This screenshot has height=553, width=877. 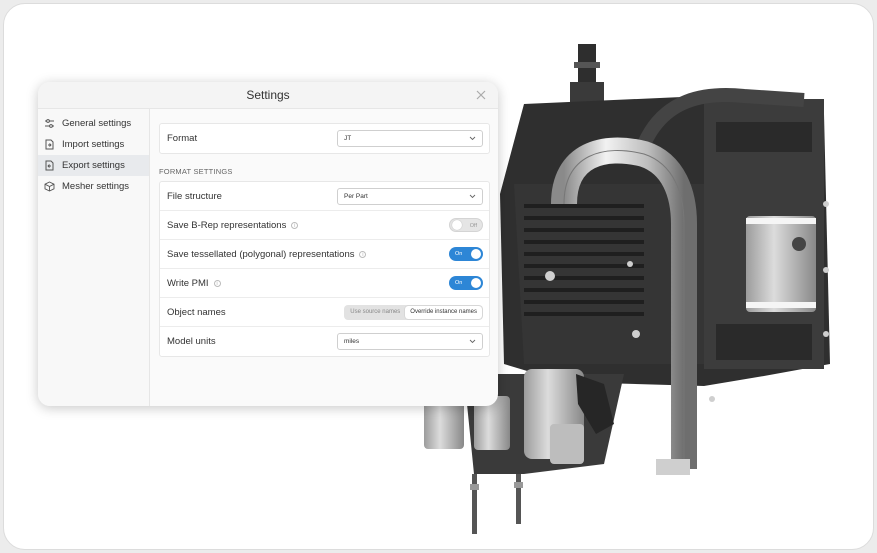 I want to click on dialog-header: Settings, so click(x=268, y=95).